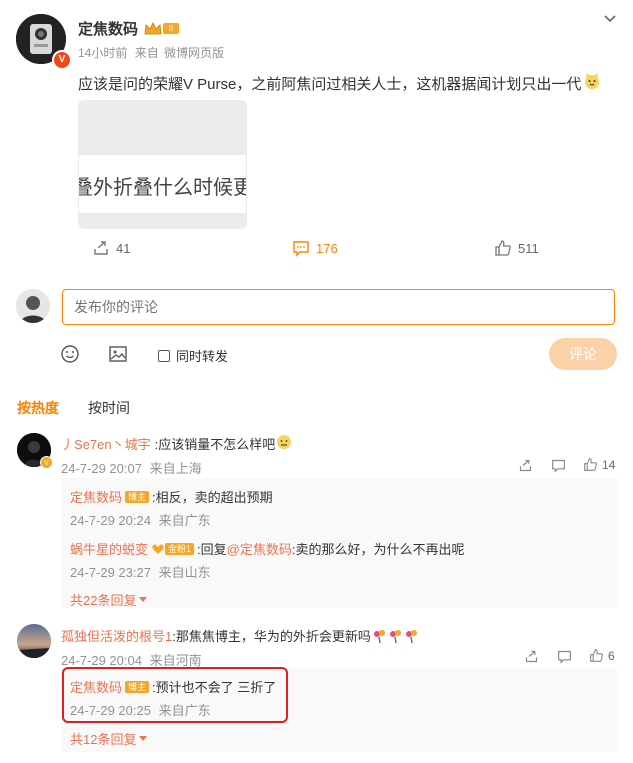 This screenshot has width=633, height=763. I want to click on reply-text: :相反，卖的超出预期, so click(212, 497).